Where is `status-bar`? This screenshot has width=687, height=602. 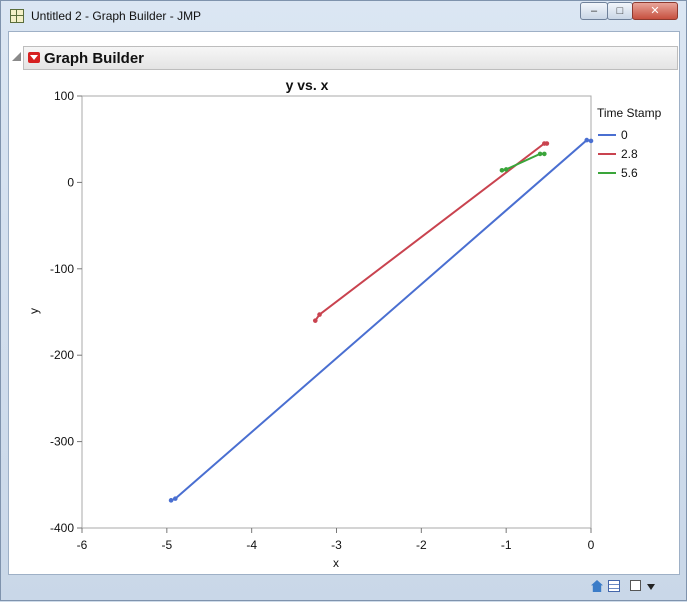
status-bar is located at coordinates (344, 586).